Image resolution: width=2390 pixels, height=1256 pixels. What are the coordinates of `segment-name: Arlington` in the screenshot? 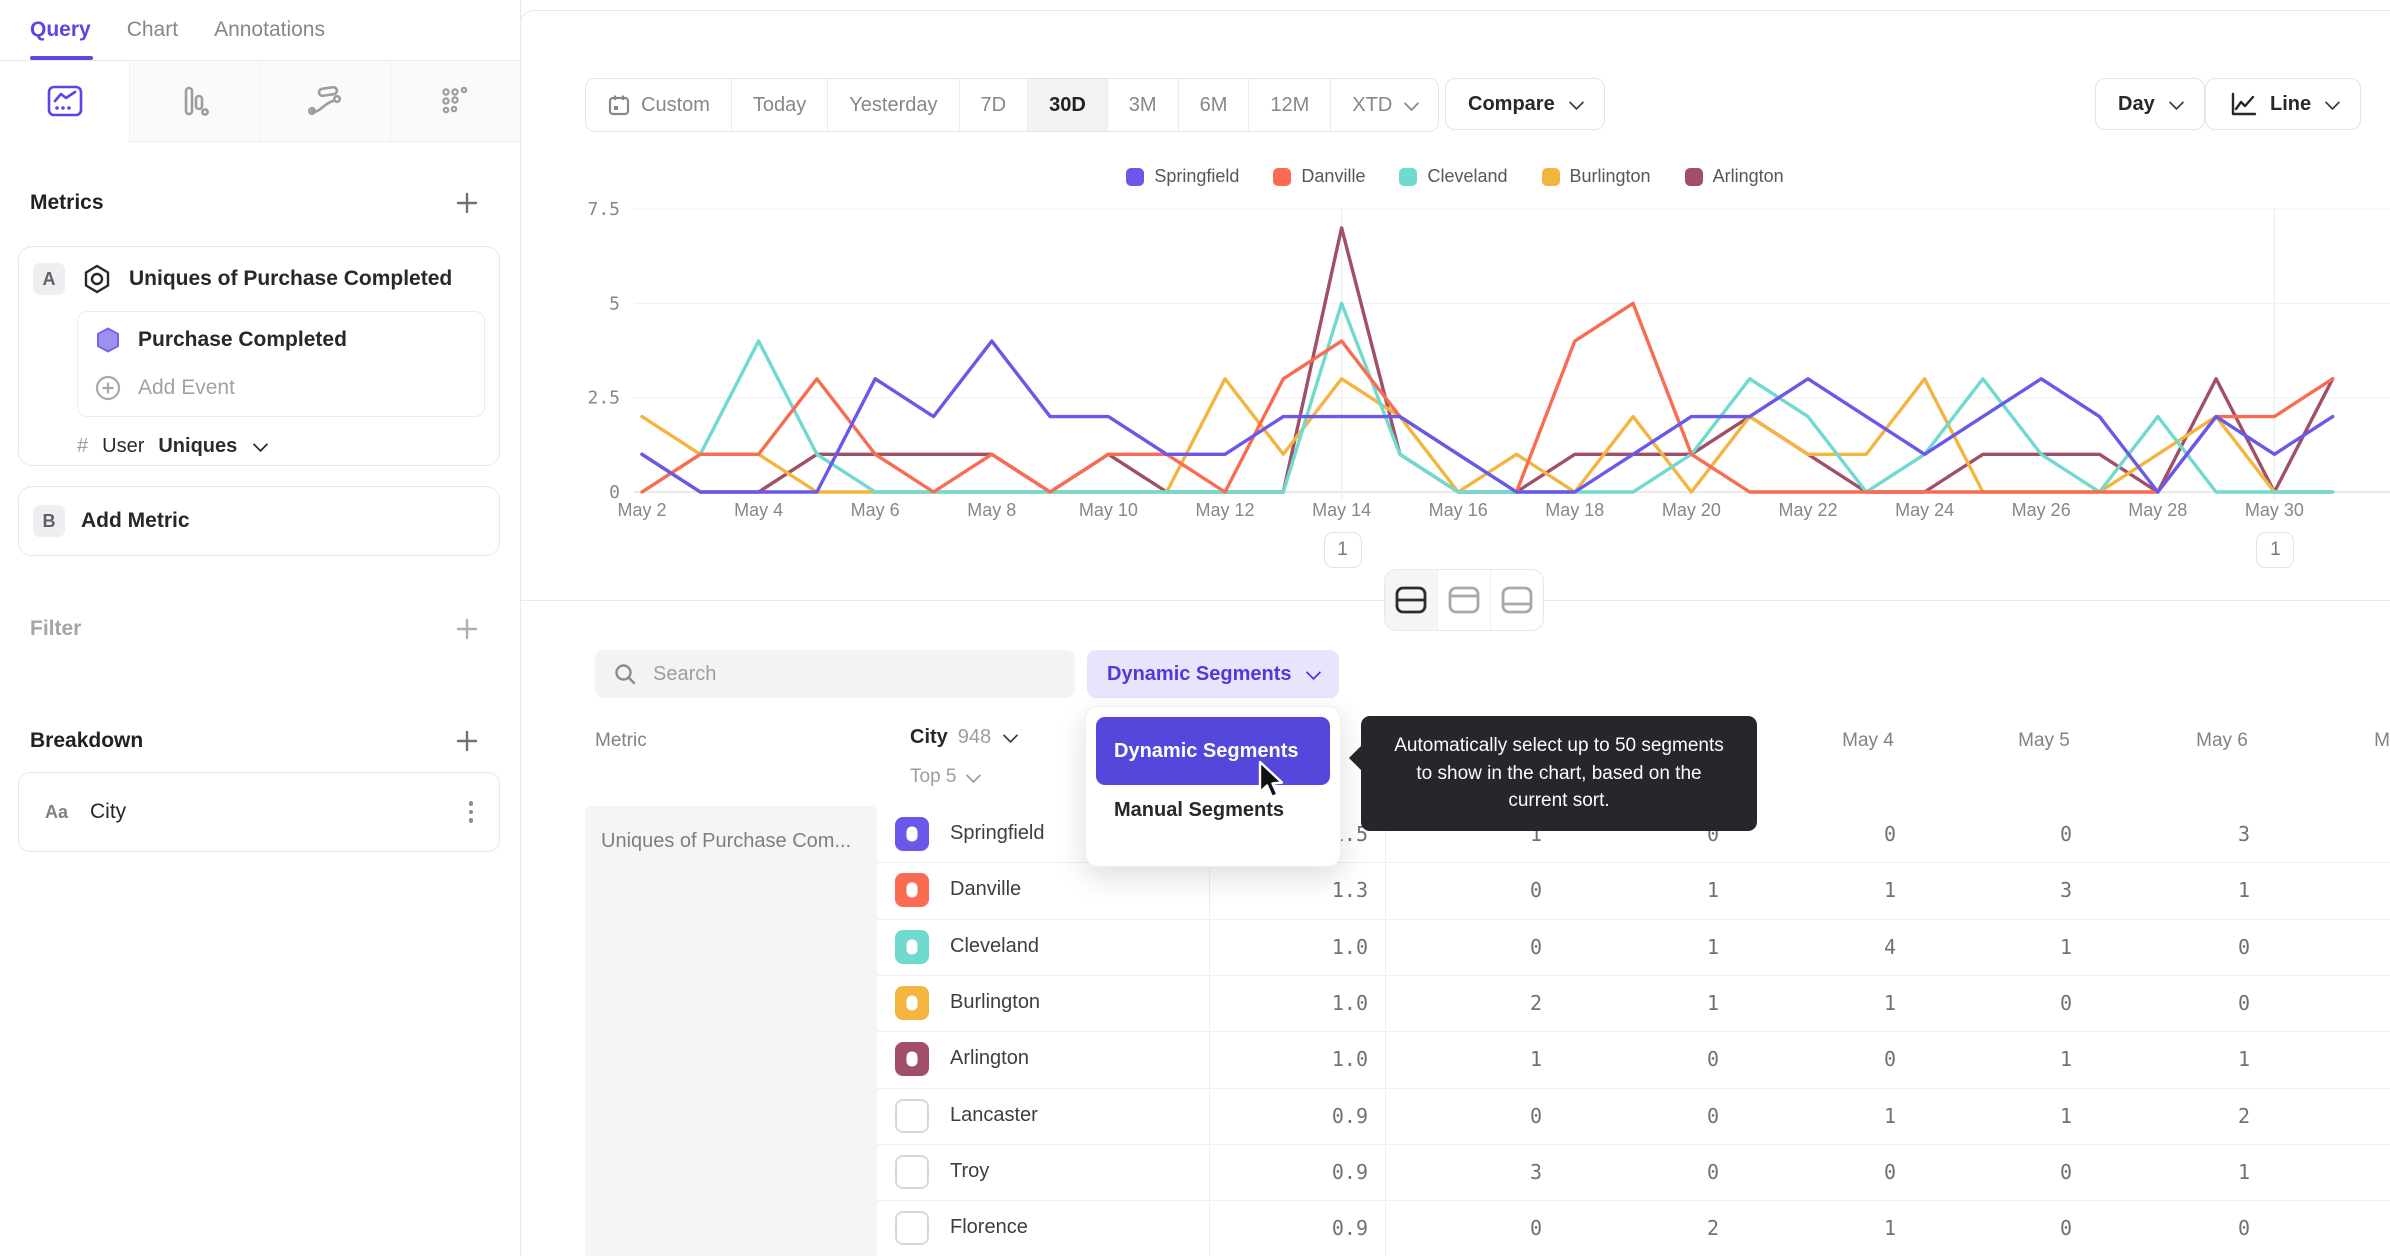 It's located at (989, 1058).